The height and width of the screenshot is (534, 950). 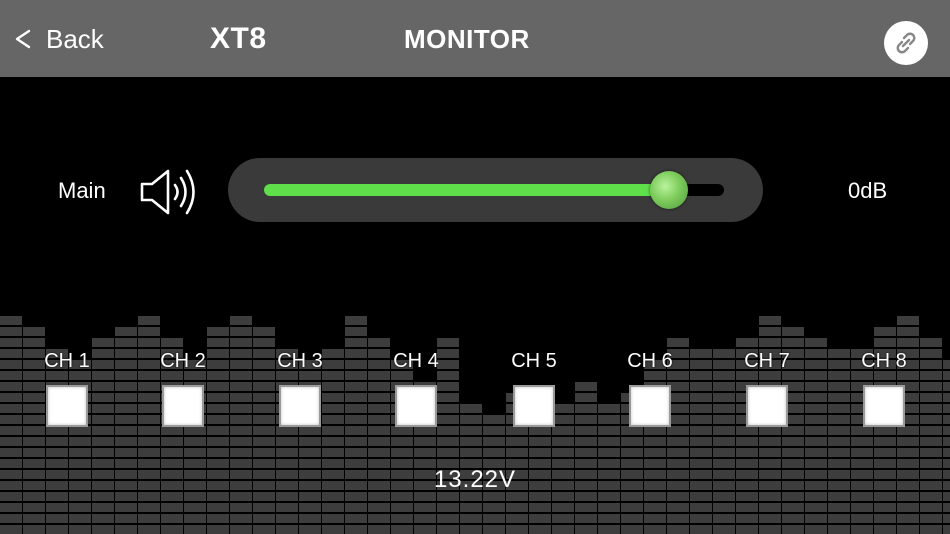 I want to click on channel-5: CH 5, so click(x=534, y=388).